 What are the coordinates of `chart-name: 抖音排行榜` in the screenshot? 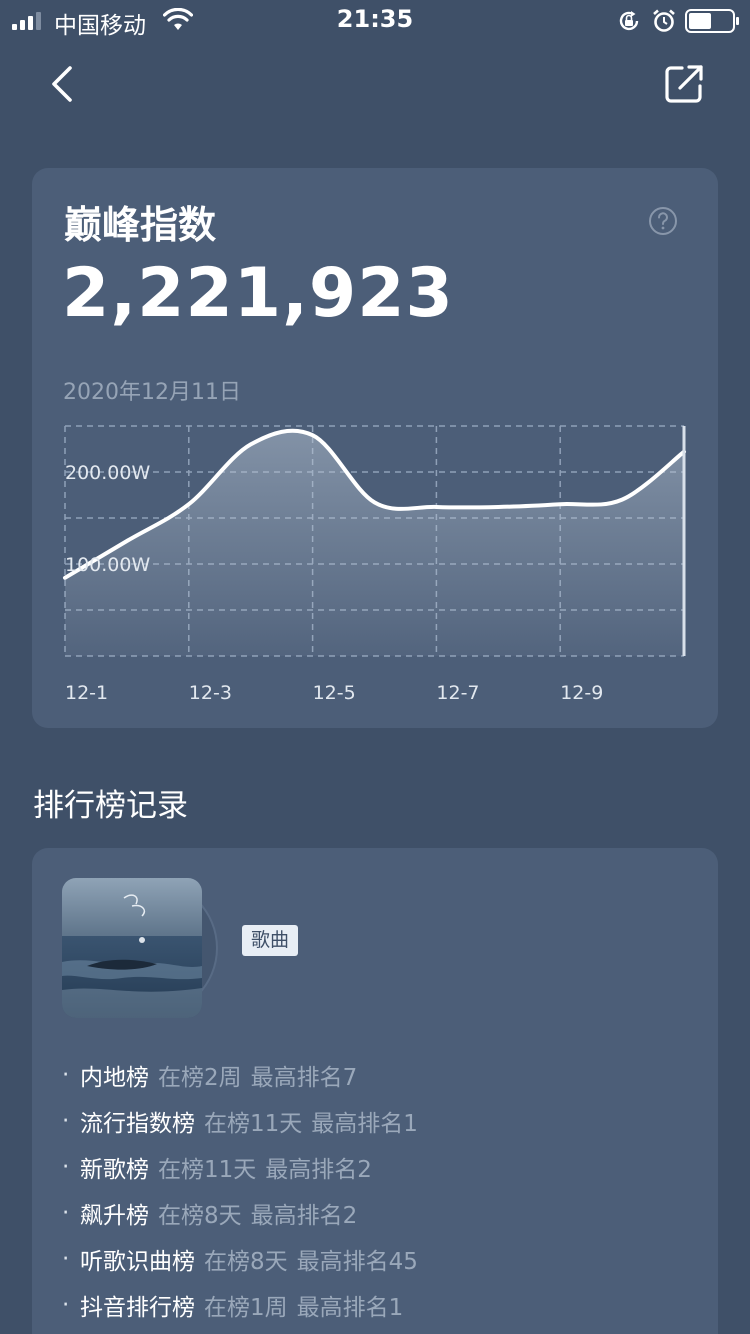 It's located at (137, 1308).